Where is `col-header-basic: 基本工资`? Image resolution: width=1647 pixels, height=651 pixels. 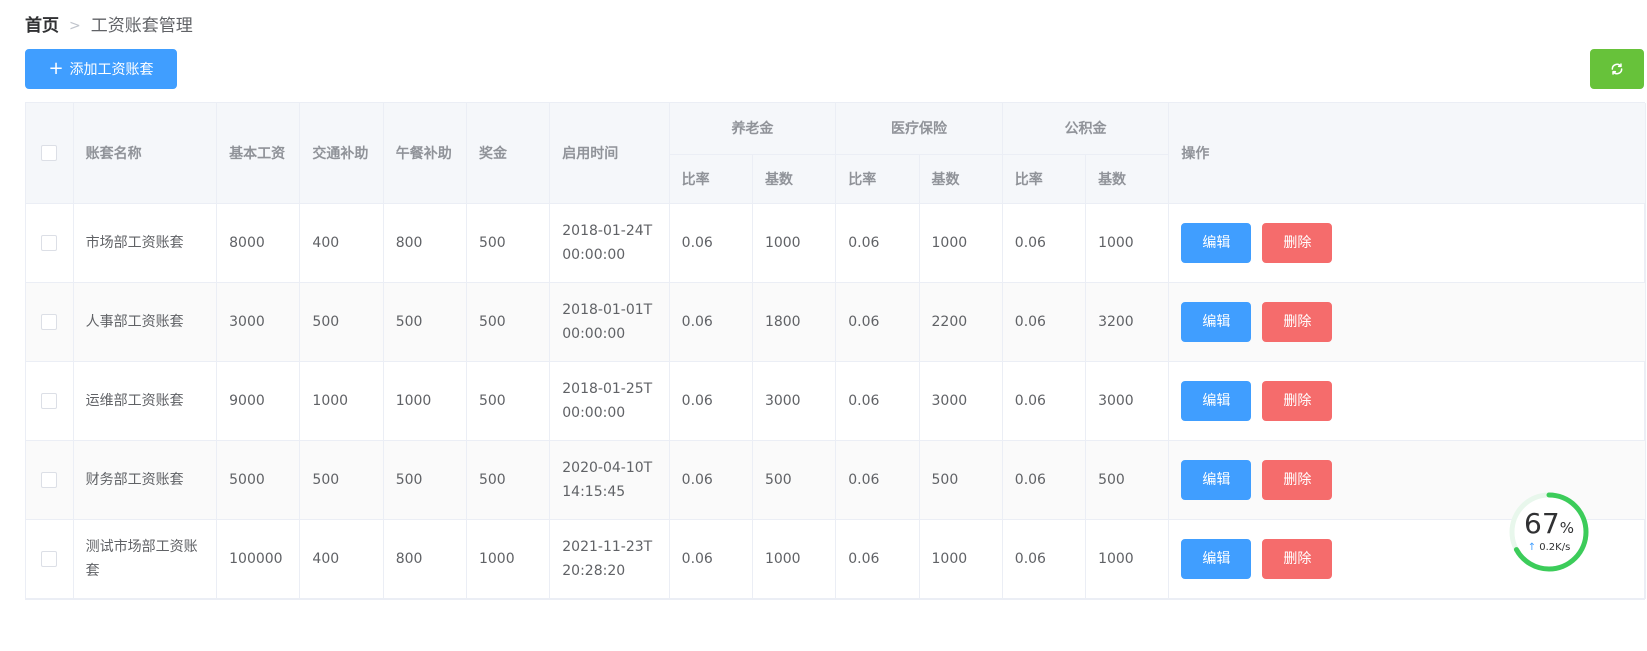
col-header-basic: 基本工资 is located at coordinates (258, 153).